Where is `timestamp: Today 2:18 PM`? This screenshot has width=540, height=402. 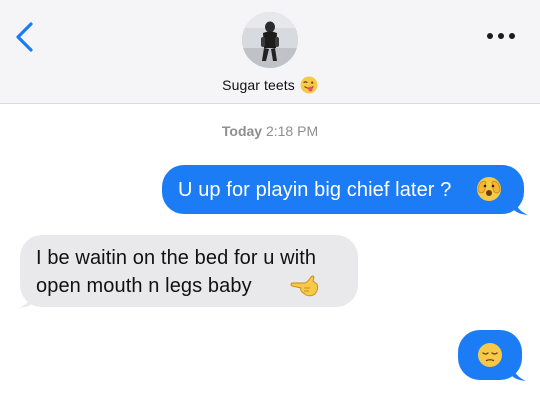 timestamp: Today 2:18 PM is located at coordinates (270, 131).